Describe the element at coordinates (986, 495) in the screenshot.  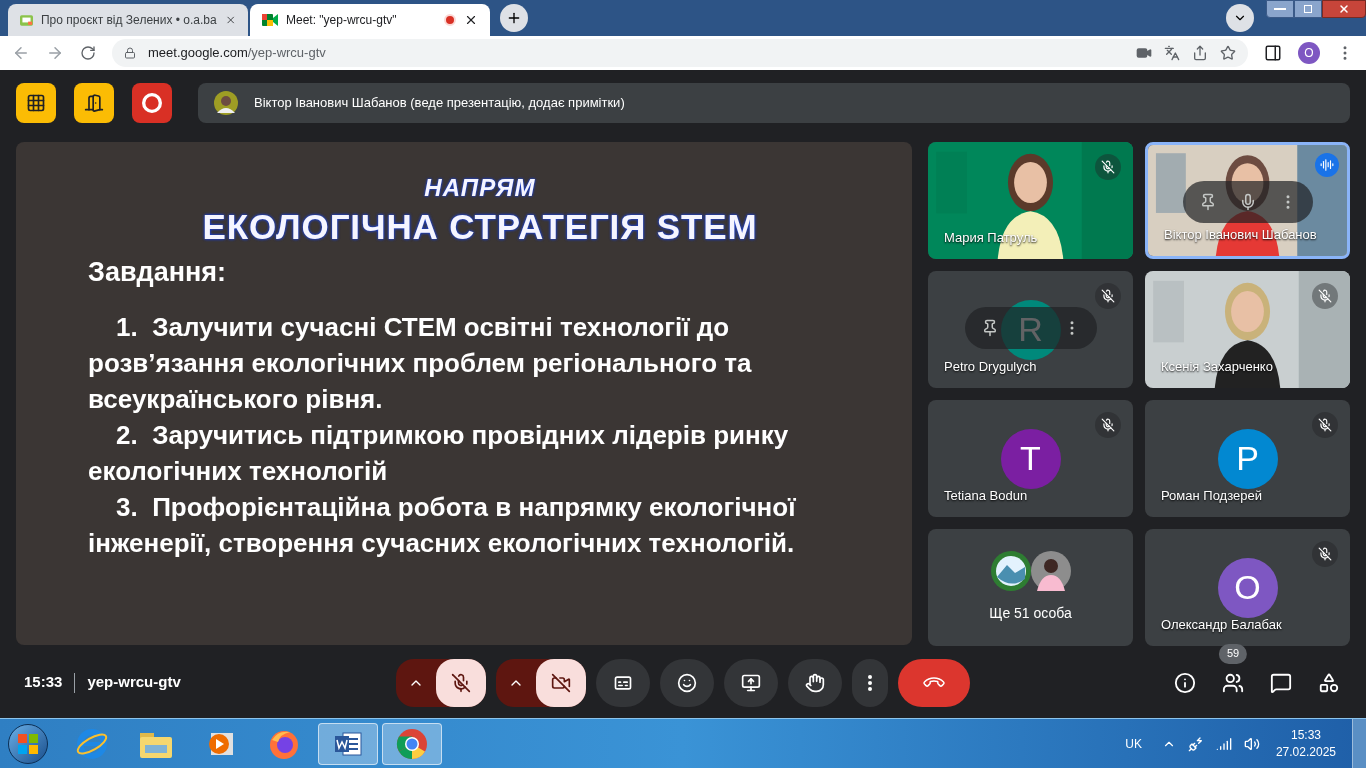
I see `participant-name: Tetiana Bodun` at that location.